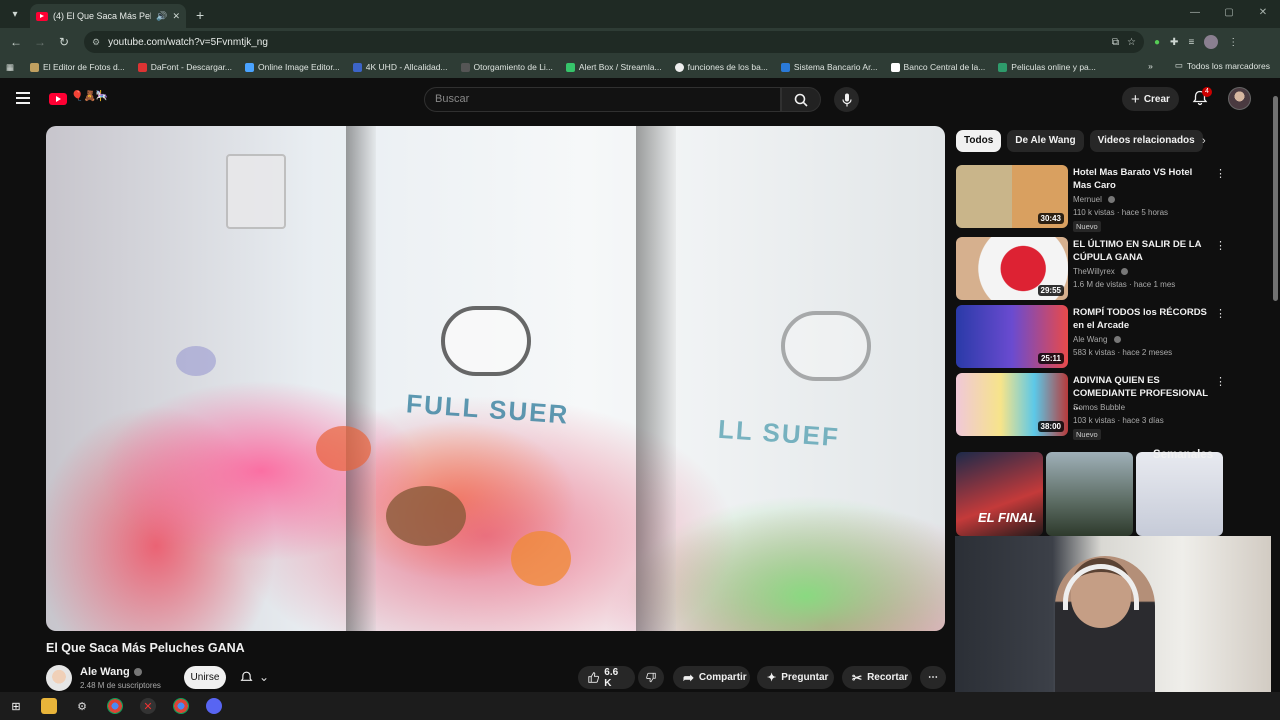 The image size is (1280, 720). What do you see at coordinates (35, 67) in the screenshot?
I see `bookmark-favicon-icon` at bounding box center [35, 67].